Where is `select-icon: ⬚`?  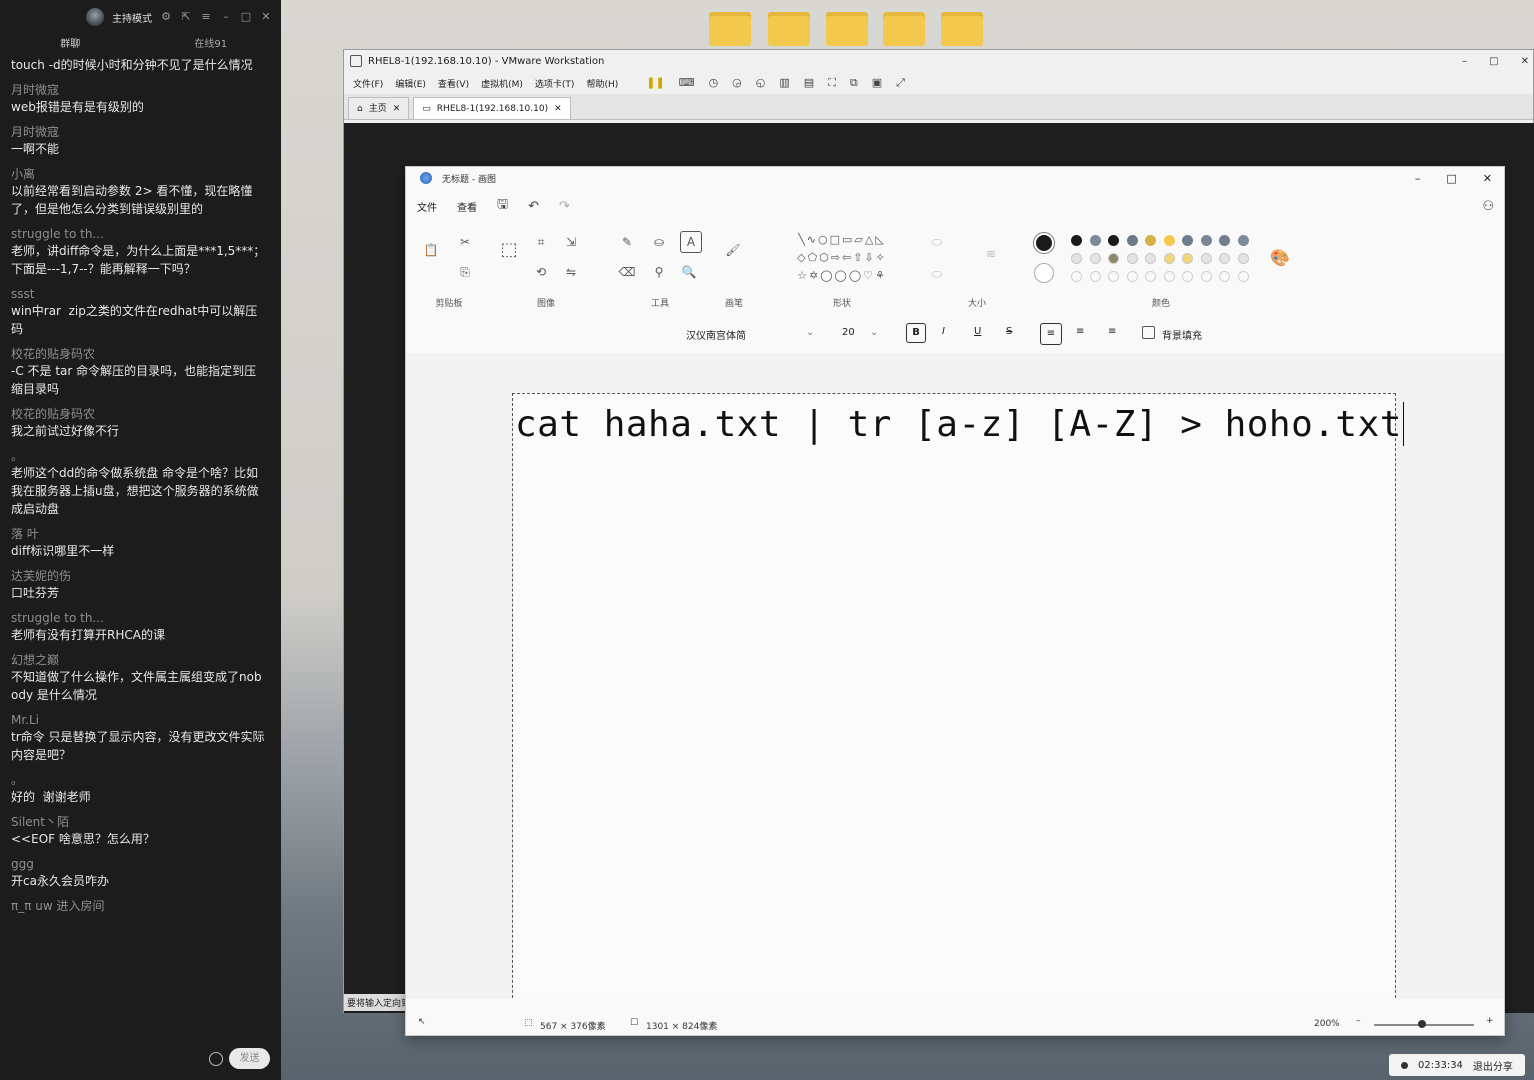 select-icon: ⬚ is located at coordinates (509, 250).